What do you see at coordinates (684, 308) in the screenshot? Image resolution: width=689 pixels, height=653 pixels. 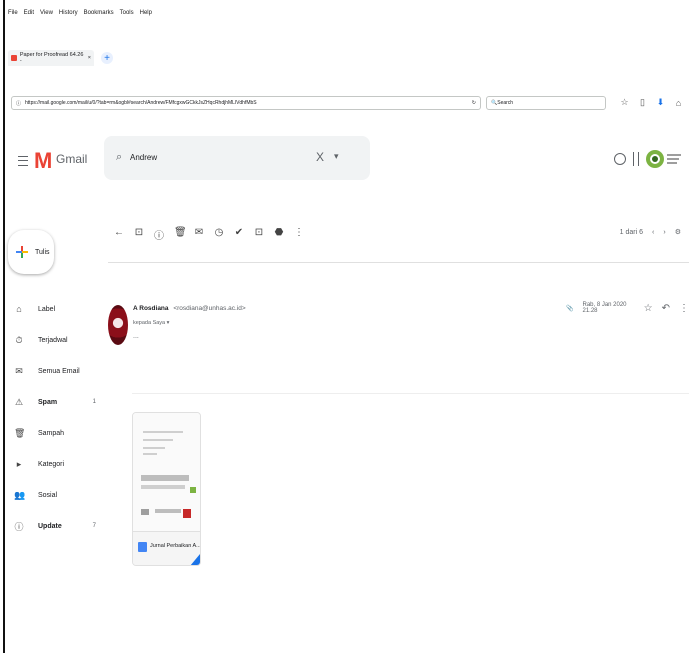 I see `more-options-icon: ⋮` at bounding box center [684, 308].